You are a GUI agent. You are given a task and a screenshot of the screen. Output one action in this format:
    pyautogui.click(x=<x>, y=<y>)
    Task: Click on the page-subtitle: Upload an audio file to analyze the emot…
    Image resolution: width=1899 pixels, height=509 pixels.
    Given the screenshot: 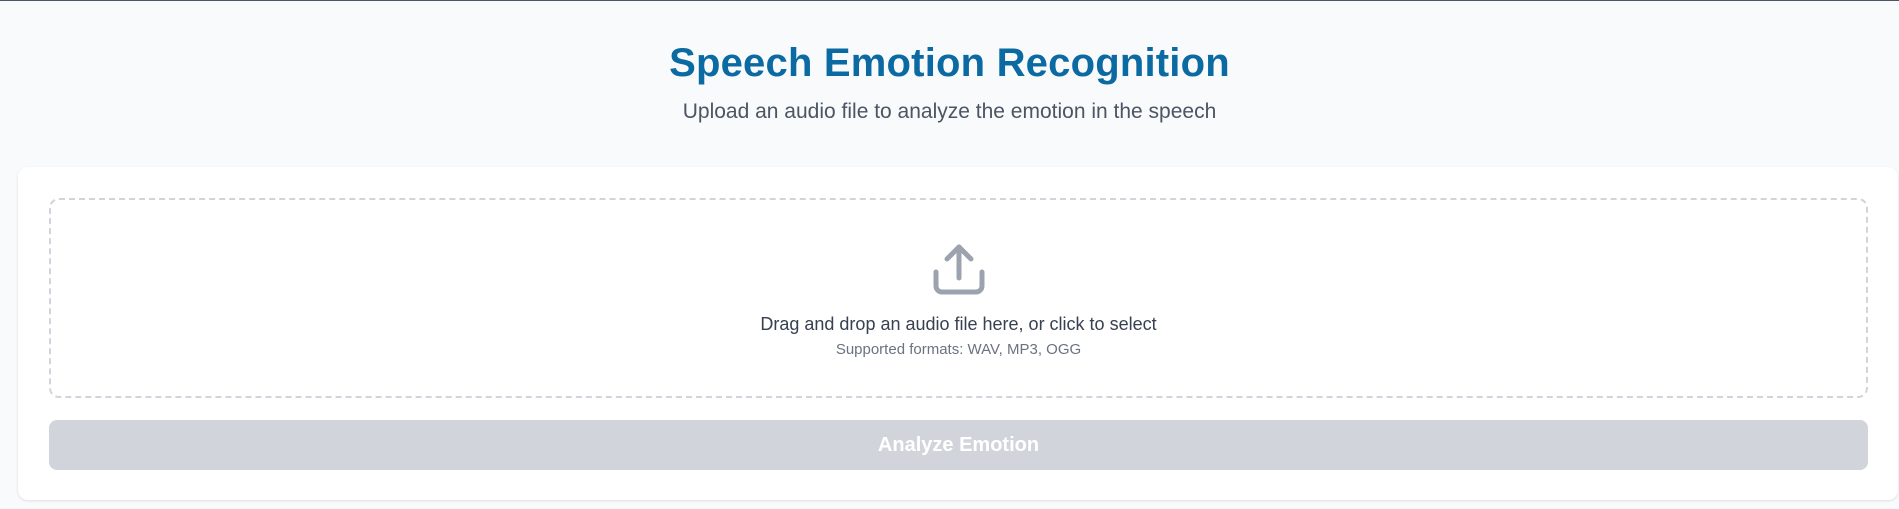 What is the action you would take?
    pyautogui.click(x=949, y=111)
    